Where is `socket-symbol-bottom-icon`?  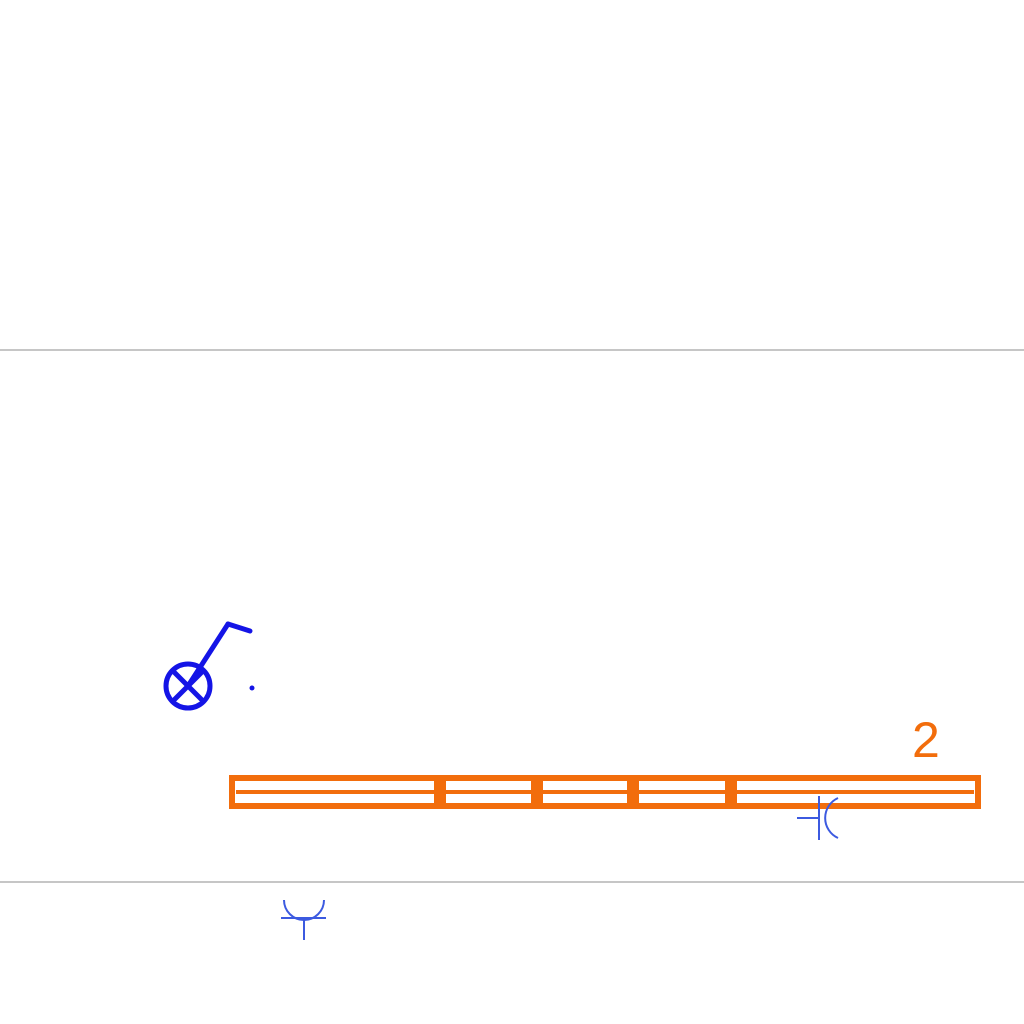 socket-symbol-bottom-icon is located at coordinates (303, 919).